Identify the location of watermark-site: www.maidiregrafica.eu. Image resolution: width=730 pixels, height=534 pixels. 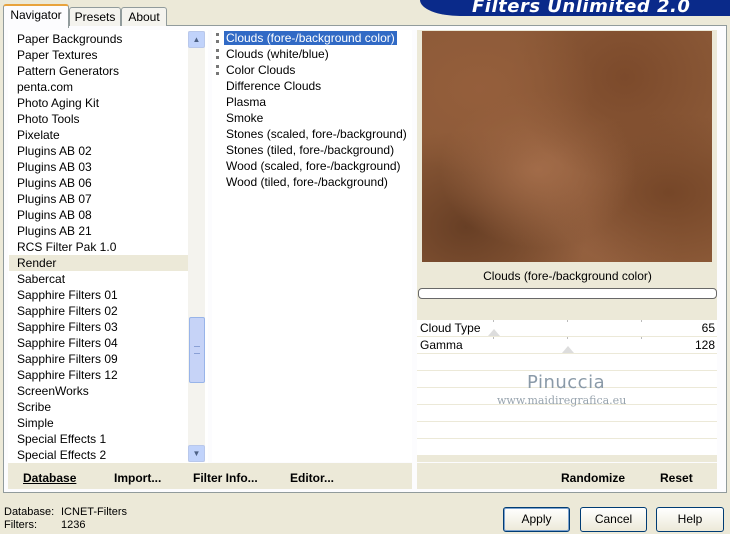
(562, 400).